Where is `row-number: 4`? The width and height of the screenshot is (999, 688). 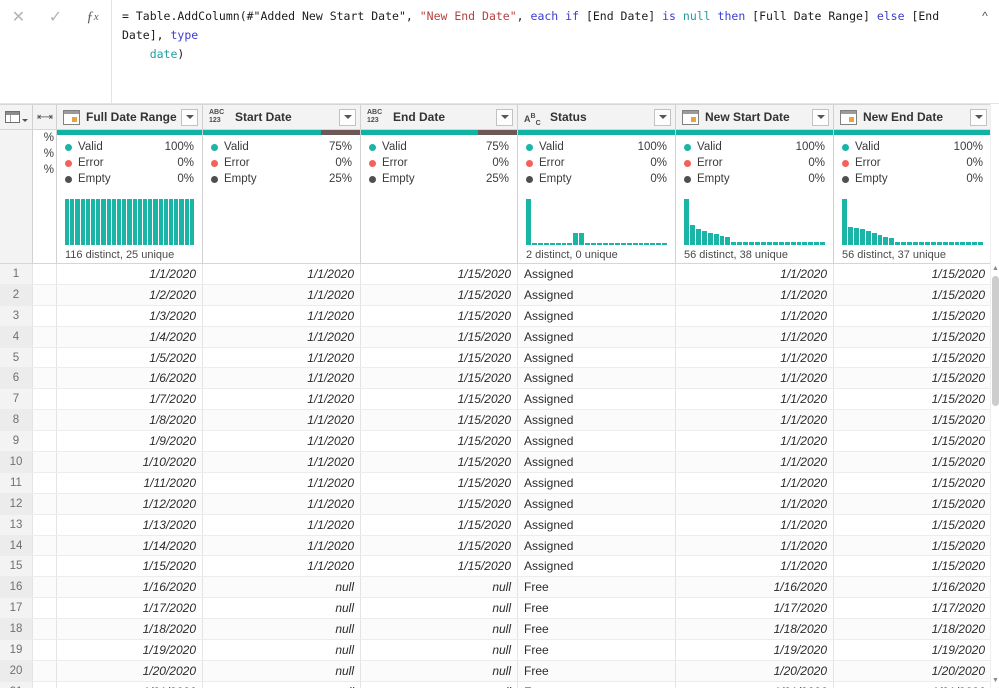 row-number: 4 is located at coordinates (16, 336).